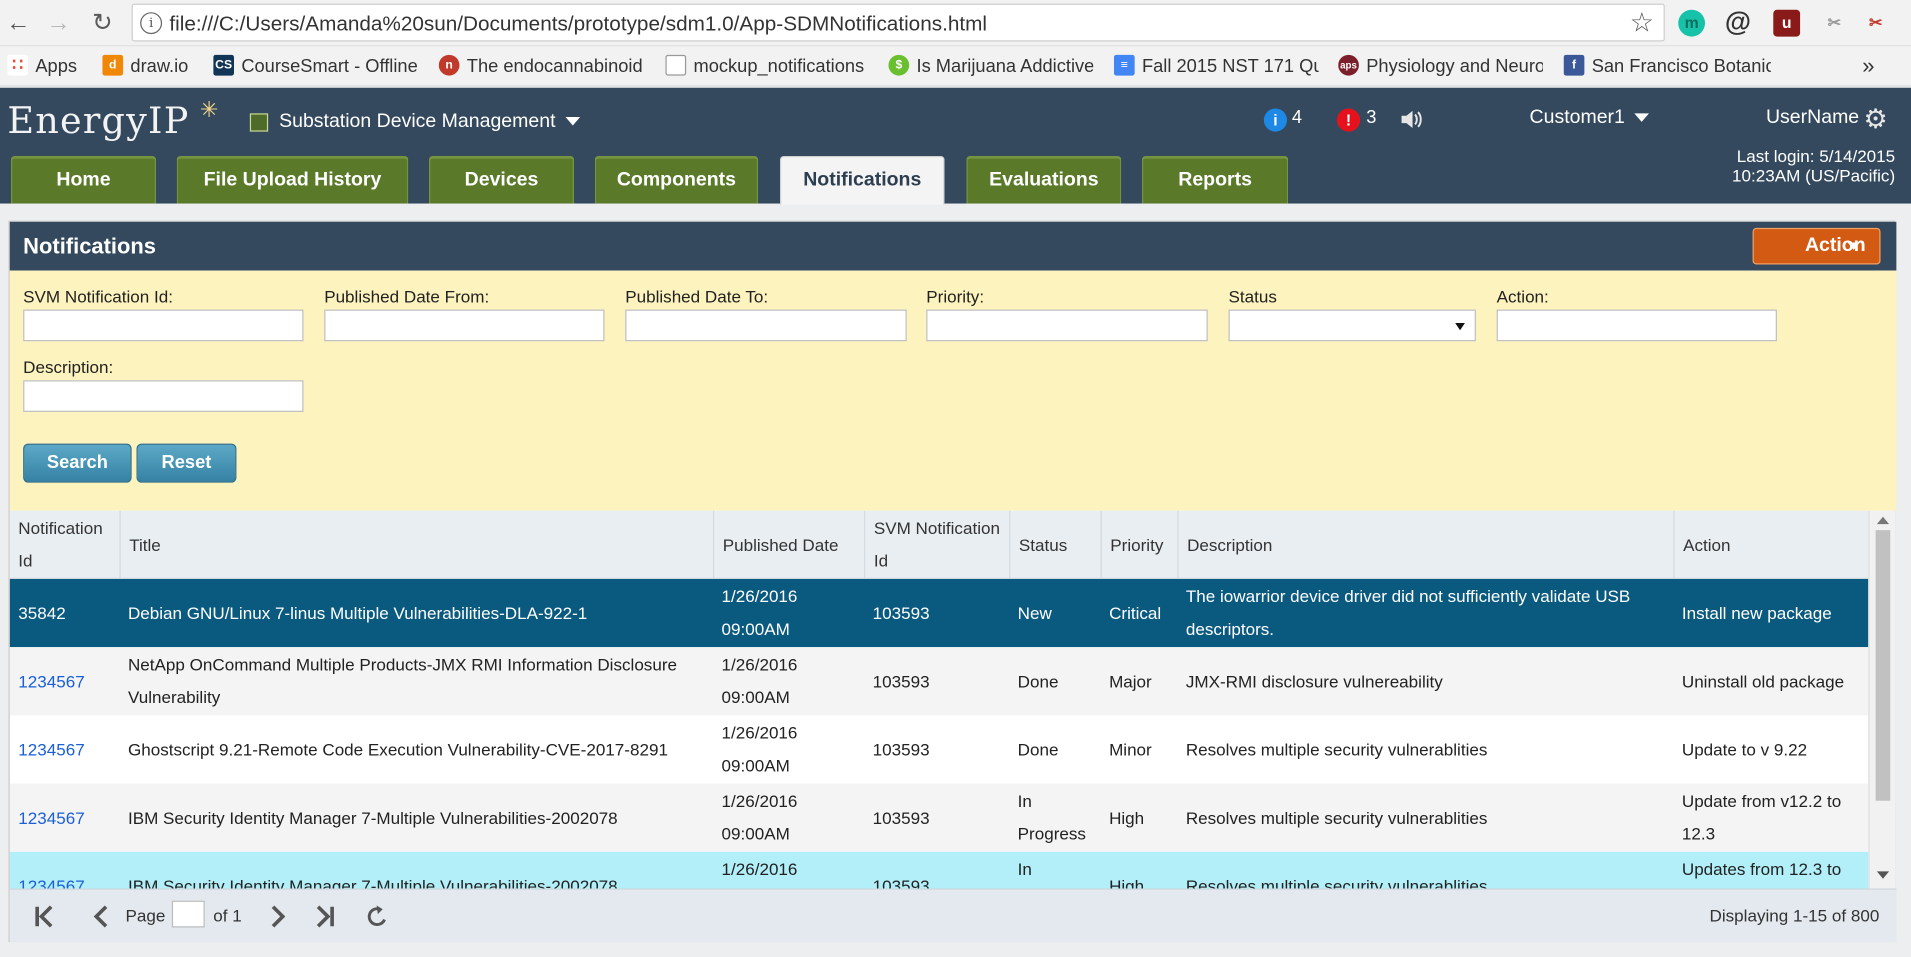 The width and height of the screenshot is (1911, 957). Describe the element at coordinates (936, 544) in the screenshot. I see `col-svm-notification-id: SVM Notification Id` at that location.